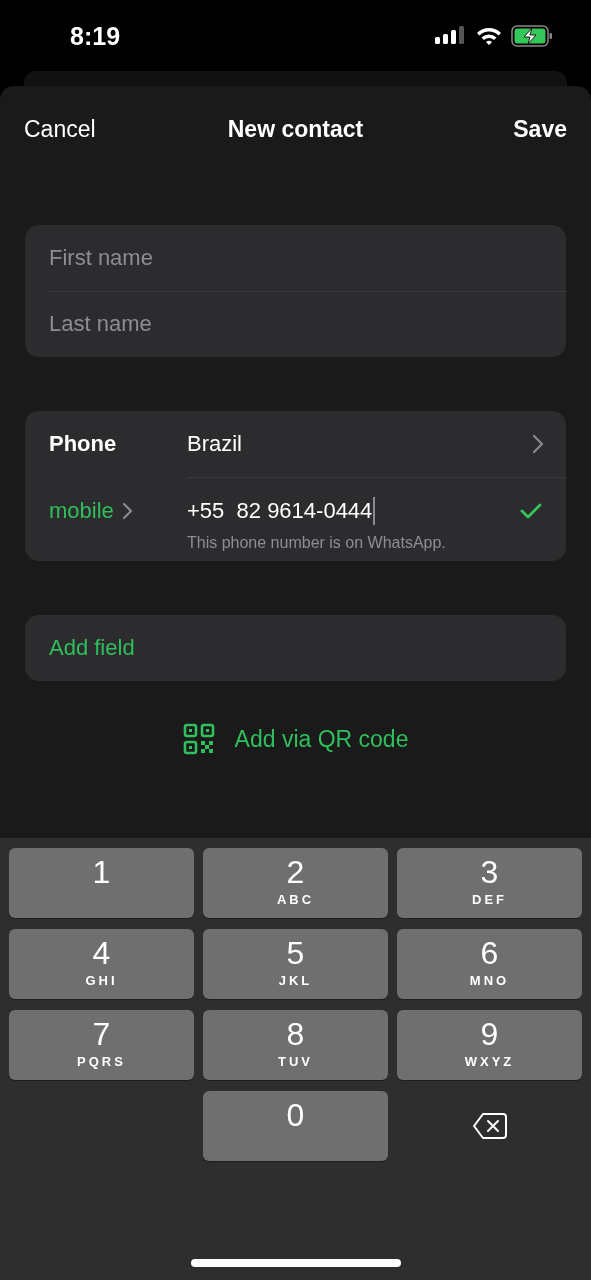 The width and height of the screenshot is (591, 1280). Describe the element at coordinates (376, 444) in the screenshot. I see `country-selector: Brazil` at that location.